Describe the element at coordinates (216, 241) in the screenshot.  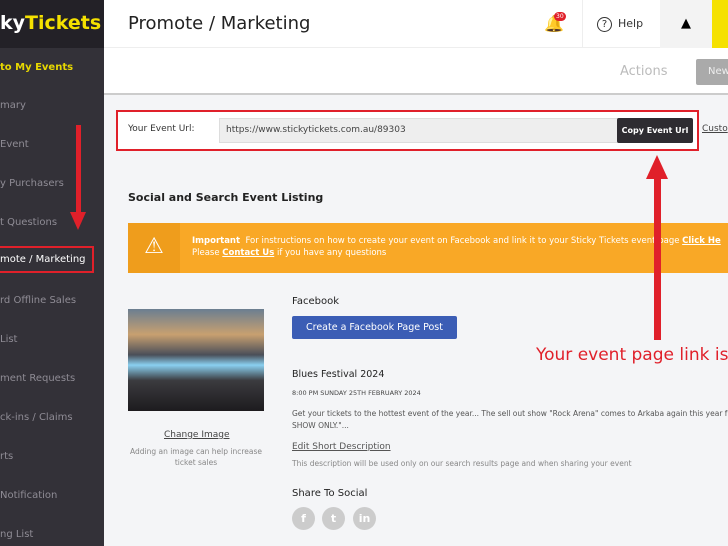
I see `alert-strong: Important` at that location.